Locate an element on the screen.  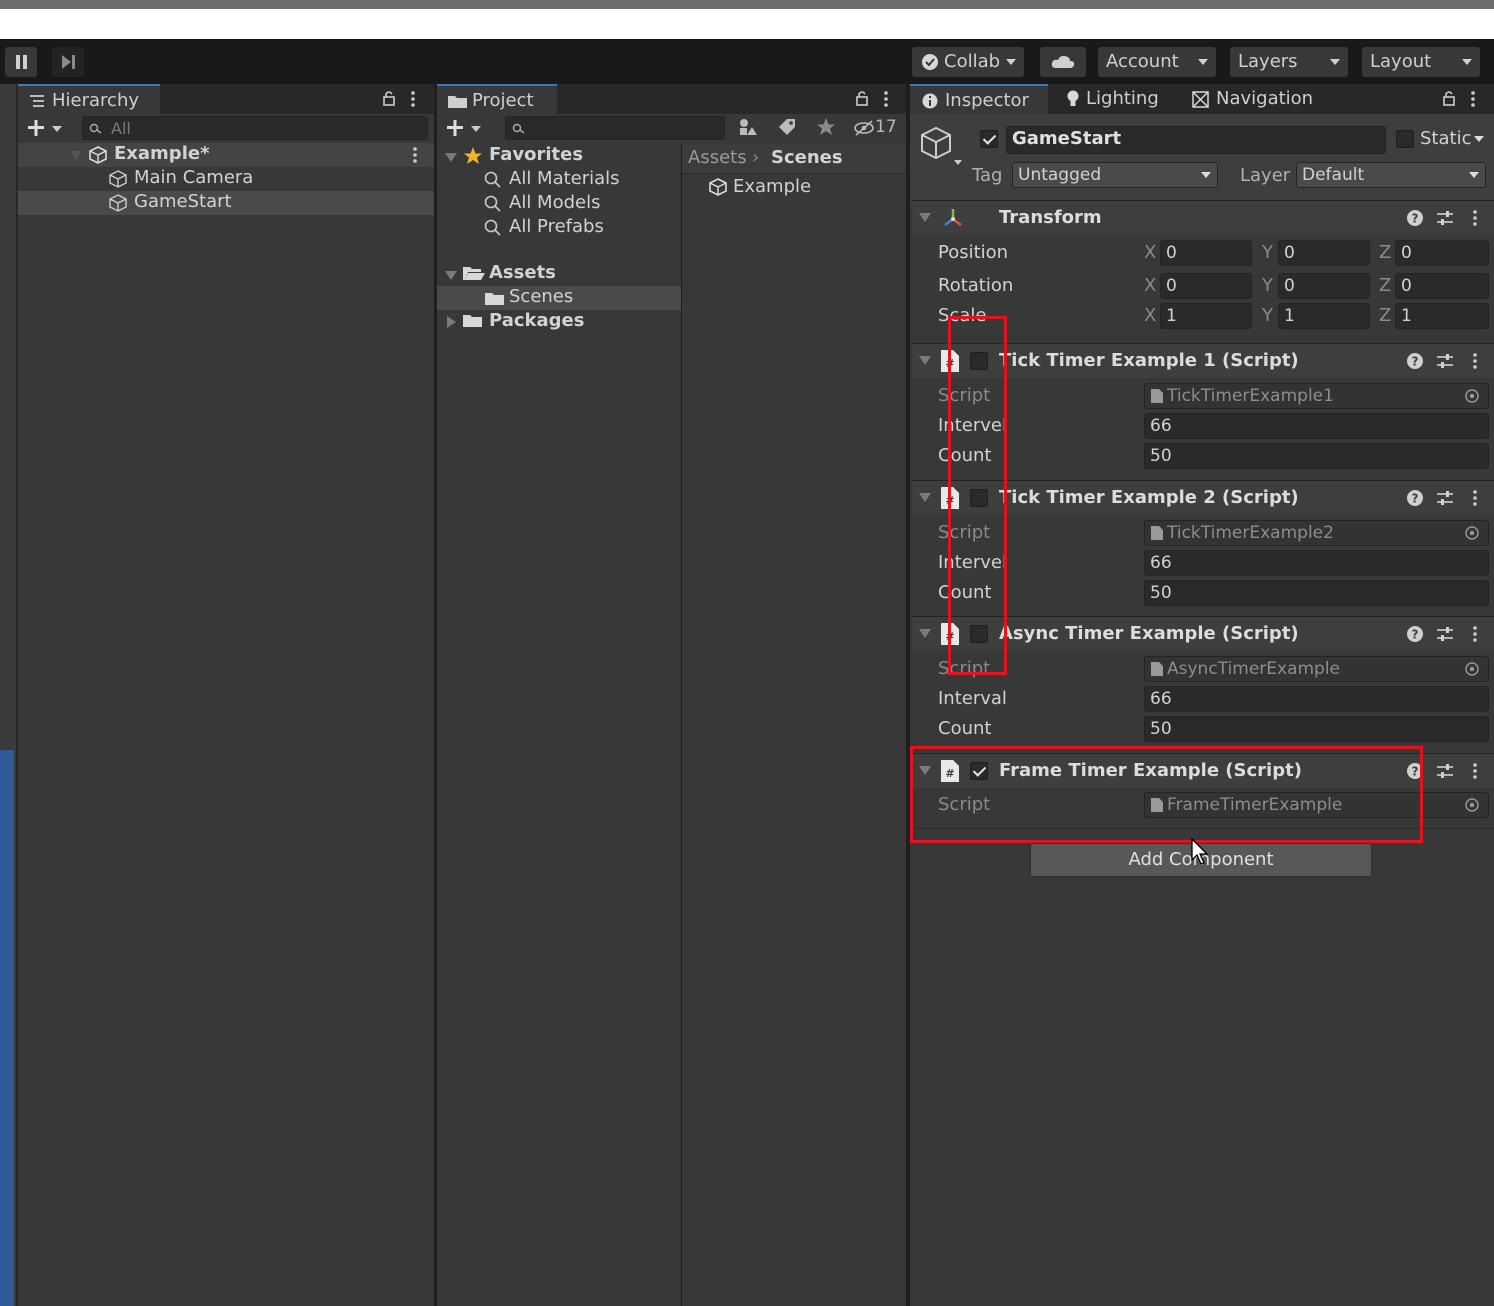
step-button is located at coordinates (68, 62).